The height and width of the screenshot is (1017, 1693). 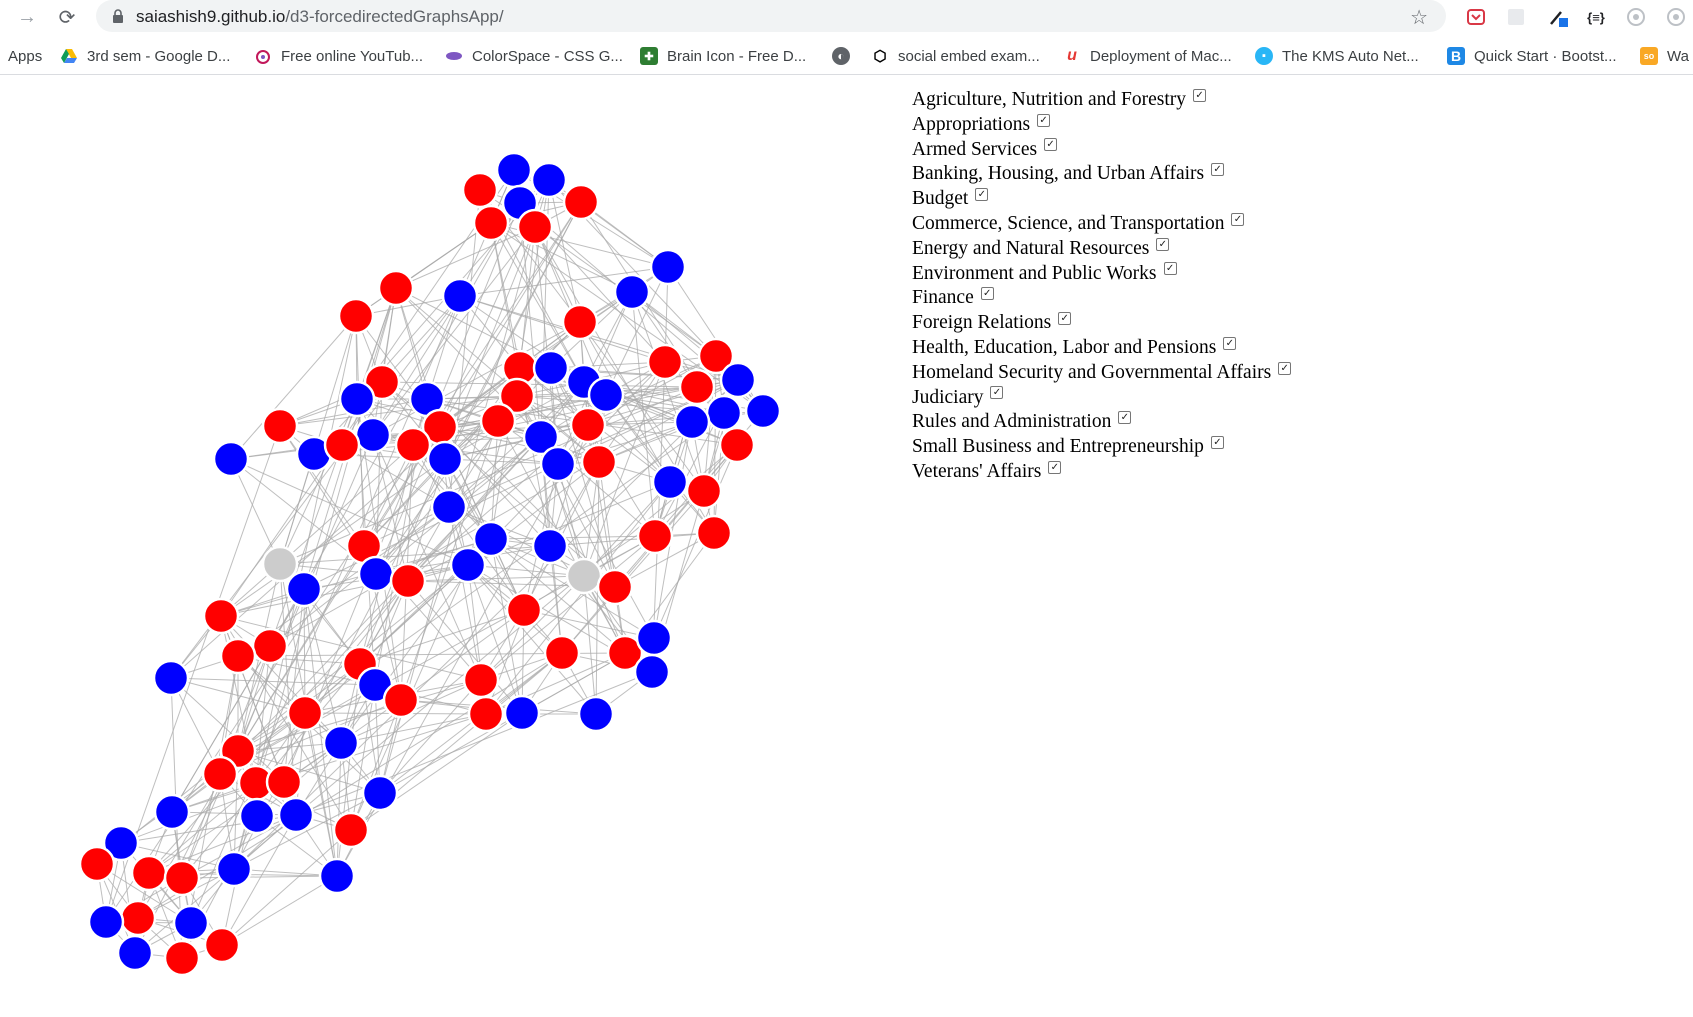 I want to click on json-extension-icon: {≡}, so click(x=1596, y=17).